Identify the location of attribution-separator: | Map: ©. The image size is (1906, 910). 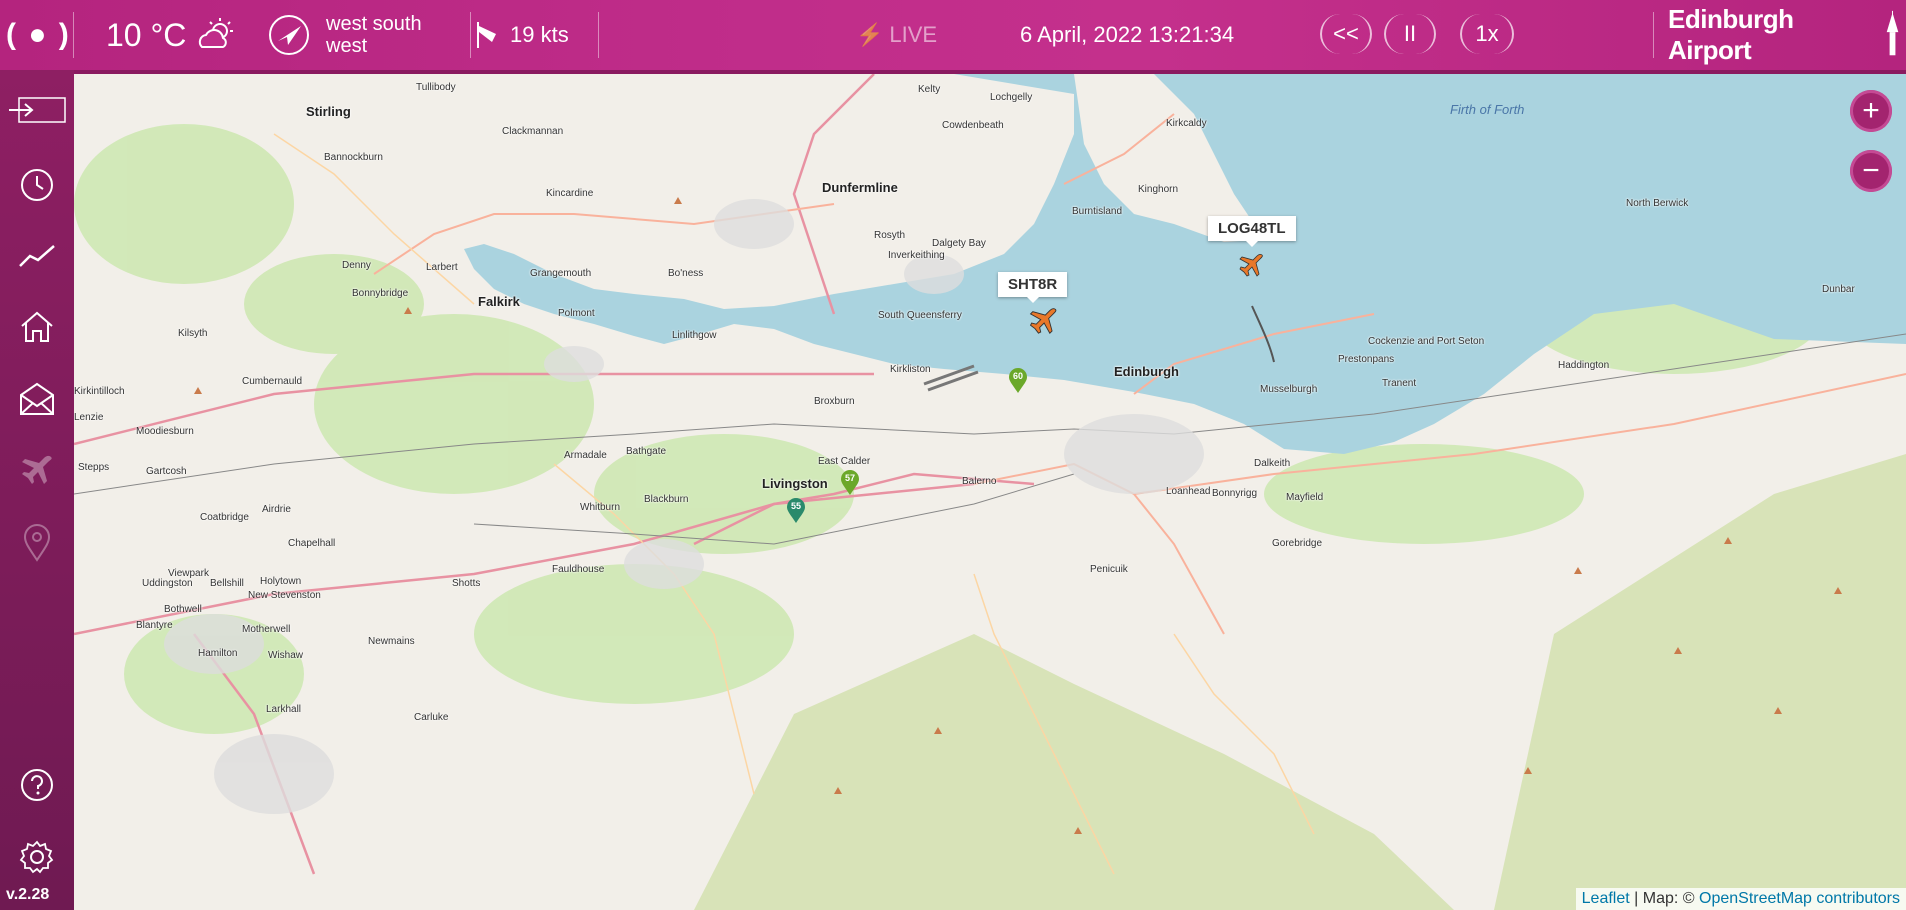
(1664, 898).